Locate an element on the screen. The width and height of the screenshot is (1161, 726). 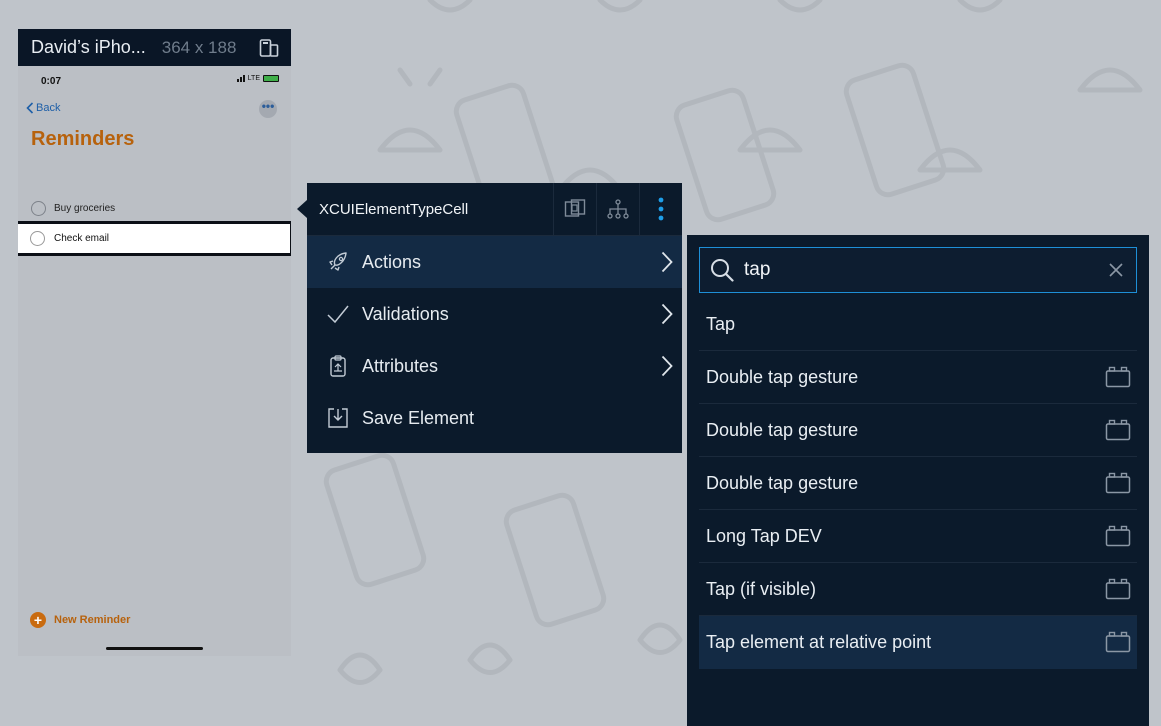
action-result-label: Tap is located at coordinates (721, 324).